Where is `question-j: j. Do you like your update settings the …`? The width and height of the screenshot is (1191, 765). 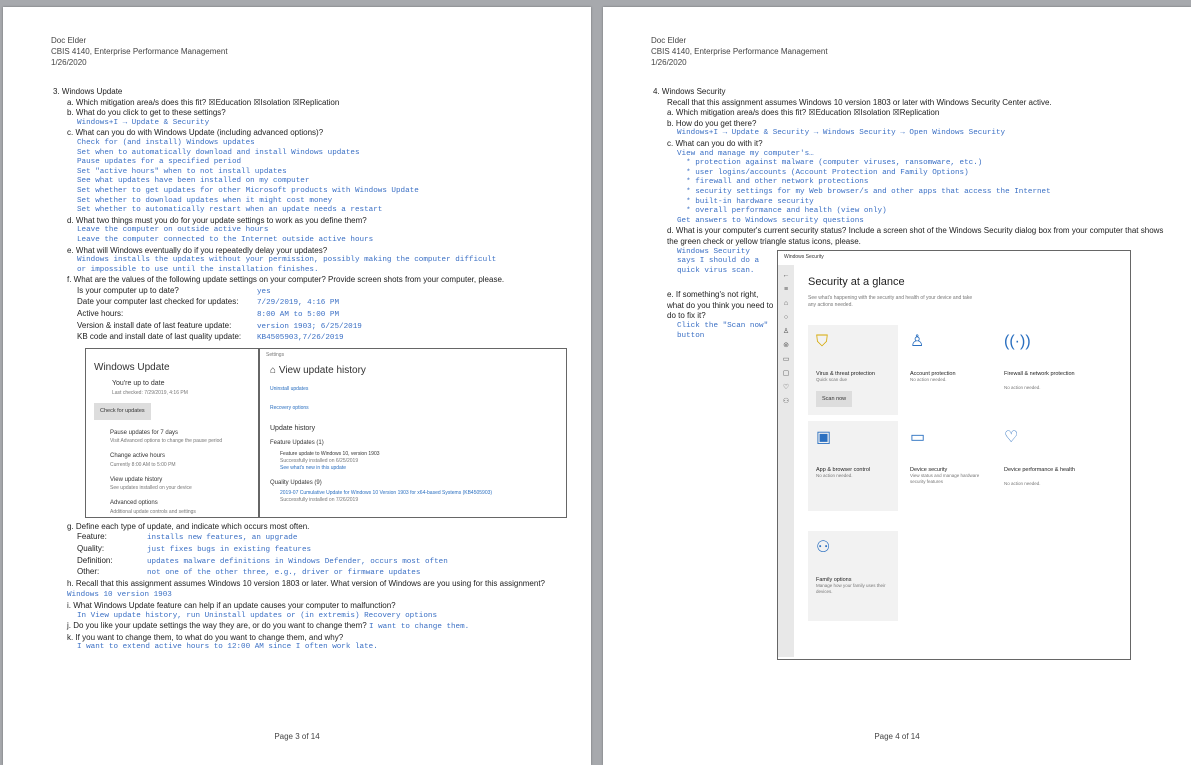
question-j: j. Do you like your update settings the … is located at coordinates (268, 626).